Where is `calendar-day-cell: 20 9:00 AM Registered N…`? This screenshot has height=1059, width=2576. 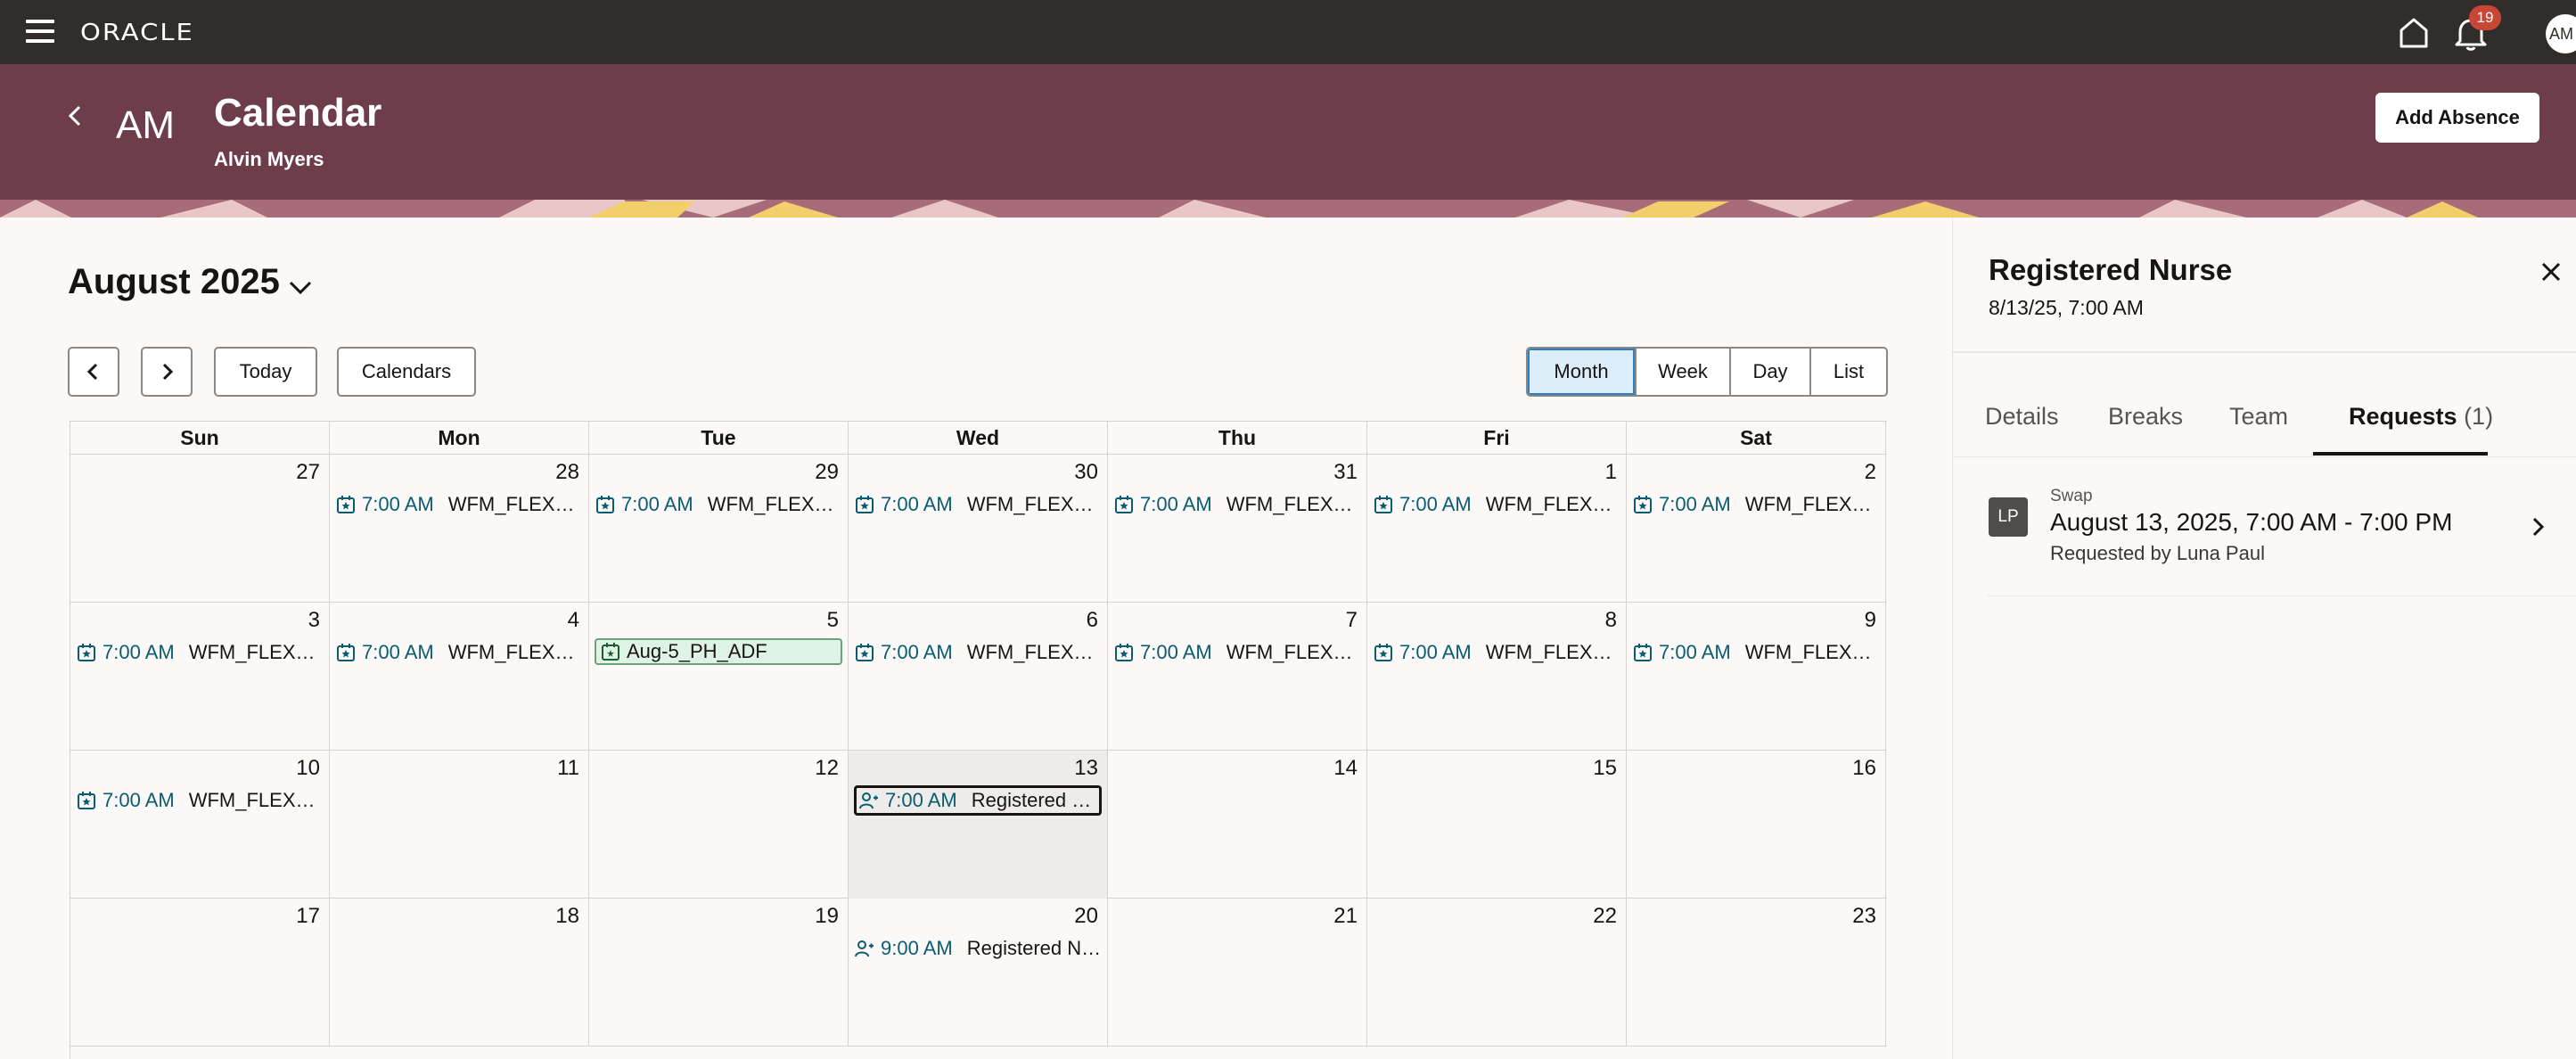
calendar-day-cell: 20 9:00 AM Registered N… is located at coordinates (978, 973).